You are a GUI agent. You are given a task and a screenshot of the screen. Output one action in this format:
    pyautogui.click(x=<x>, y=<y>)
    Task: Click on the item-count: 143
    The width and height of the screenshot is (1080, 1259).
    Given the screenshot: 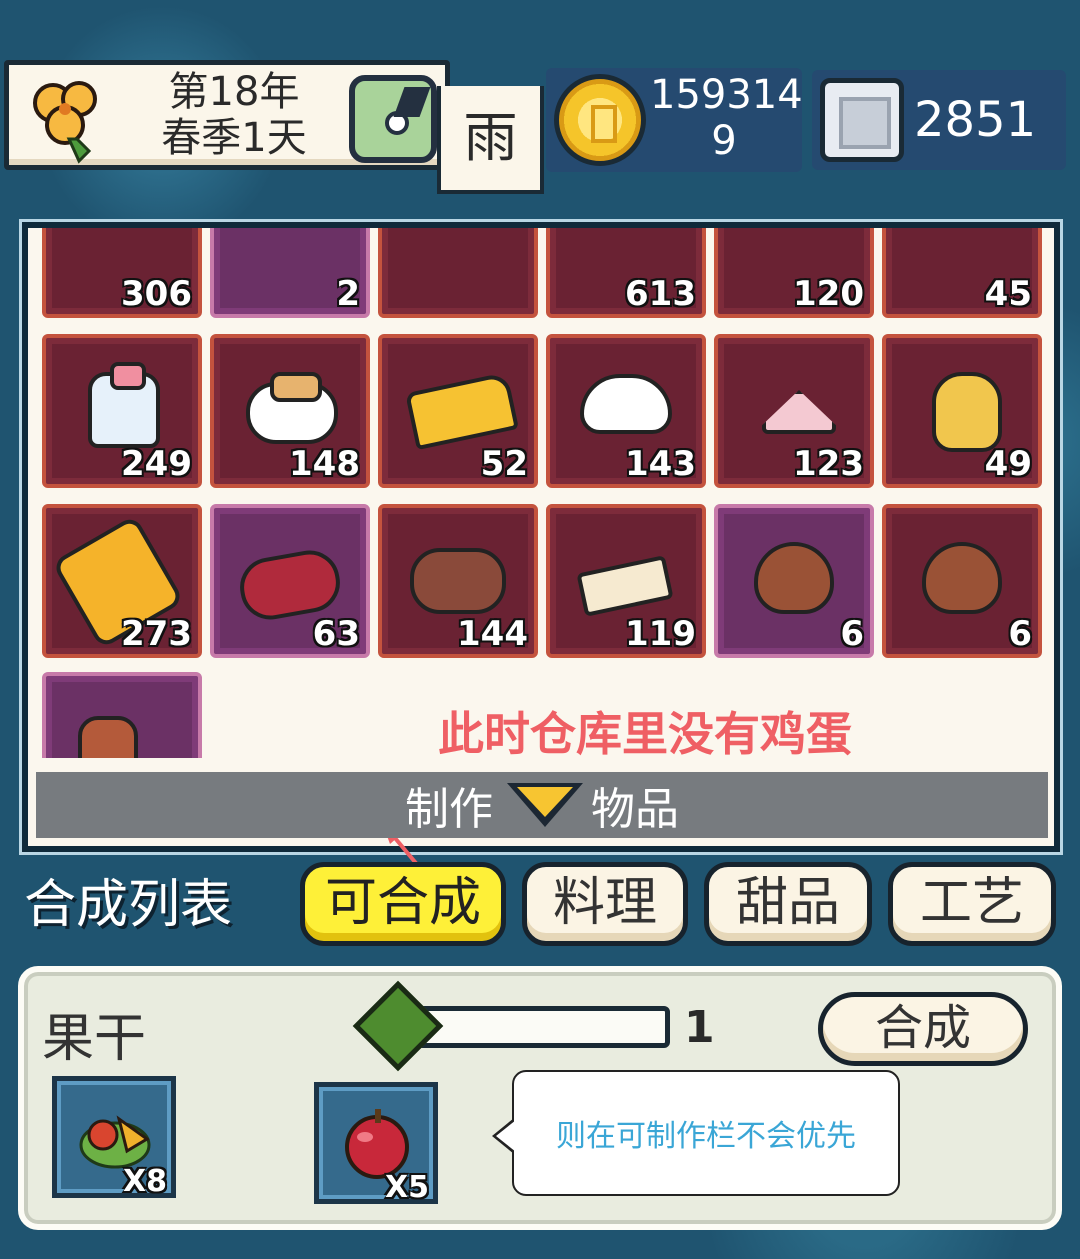 What is the action you would take?
    pyautogui.click(x=660, y=464)
    